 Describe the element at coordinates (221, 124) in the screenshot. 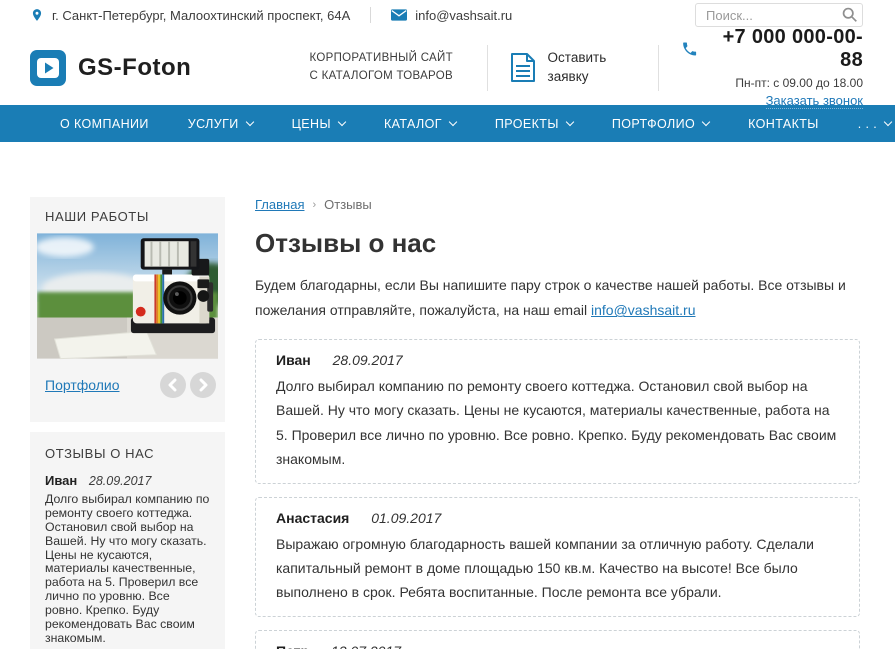

I see `nav-item-services: УСЛУГИ` at that location.